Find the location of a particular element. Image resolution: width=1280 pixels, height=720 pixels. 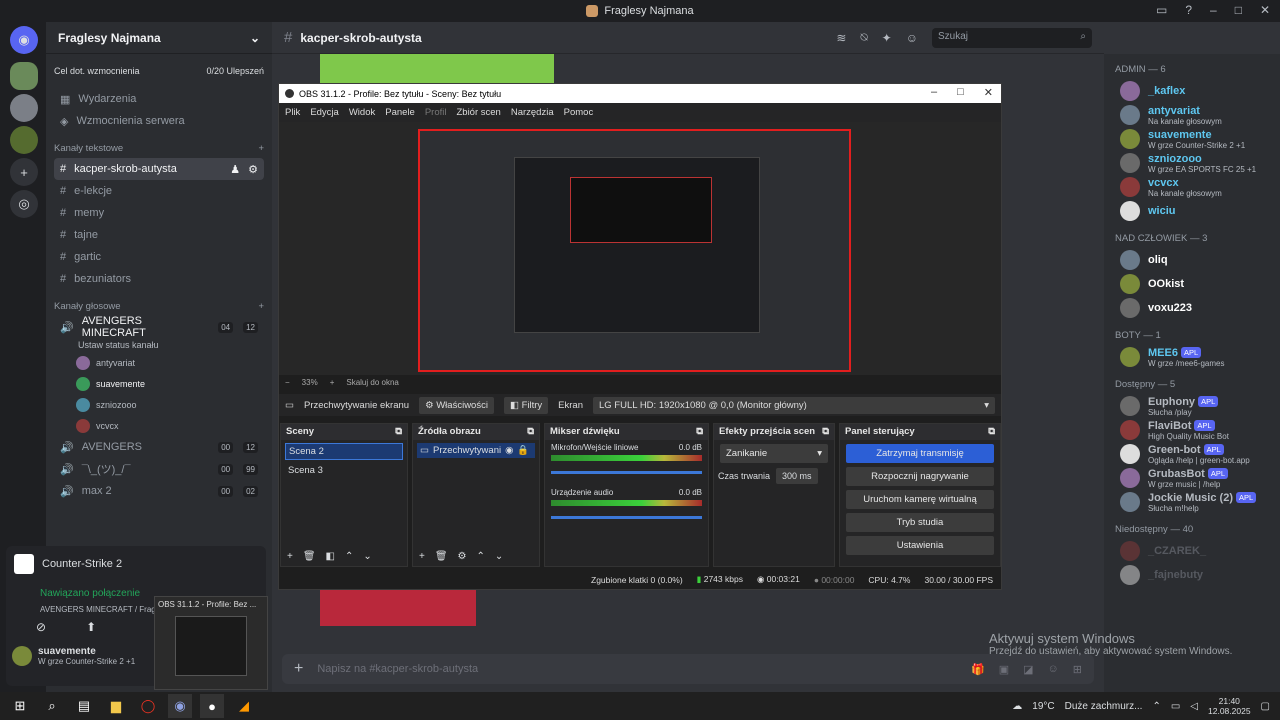

channel-gartic: # gartic is located at coordinates (159, 257).